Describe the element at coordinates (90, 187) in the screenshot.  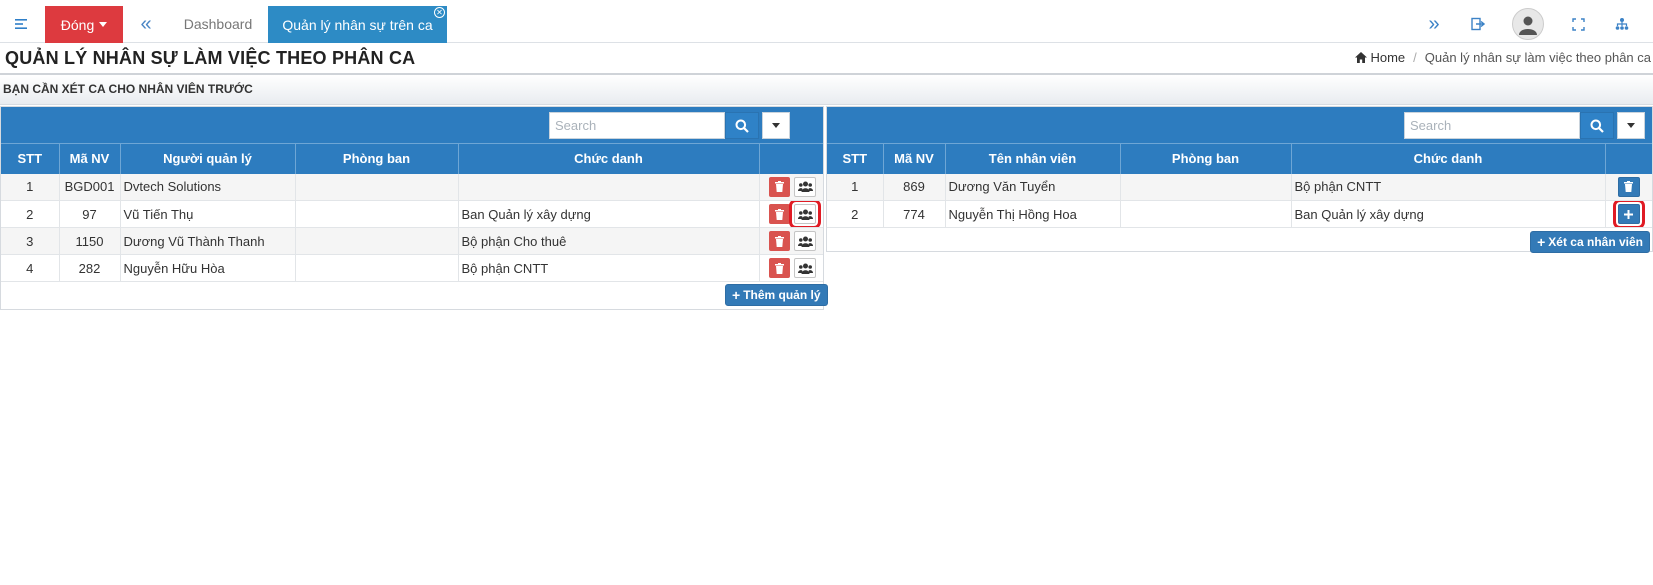
I see `cell-ma-nv: BGD001` at that location.